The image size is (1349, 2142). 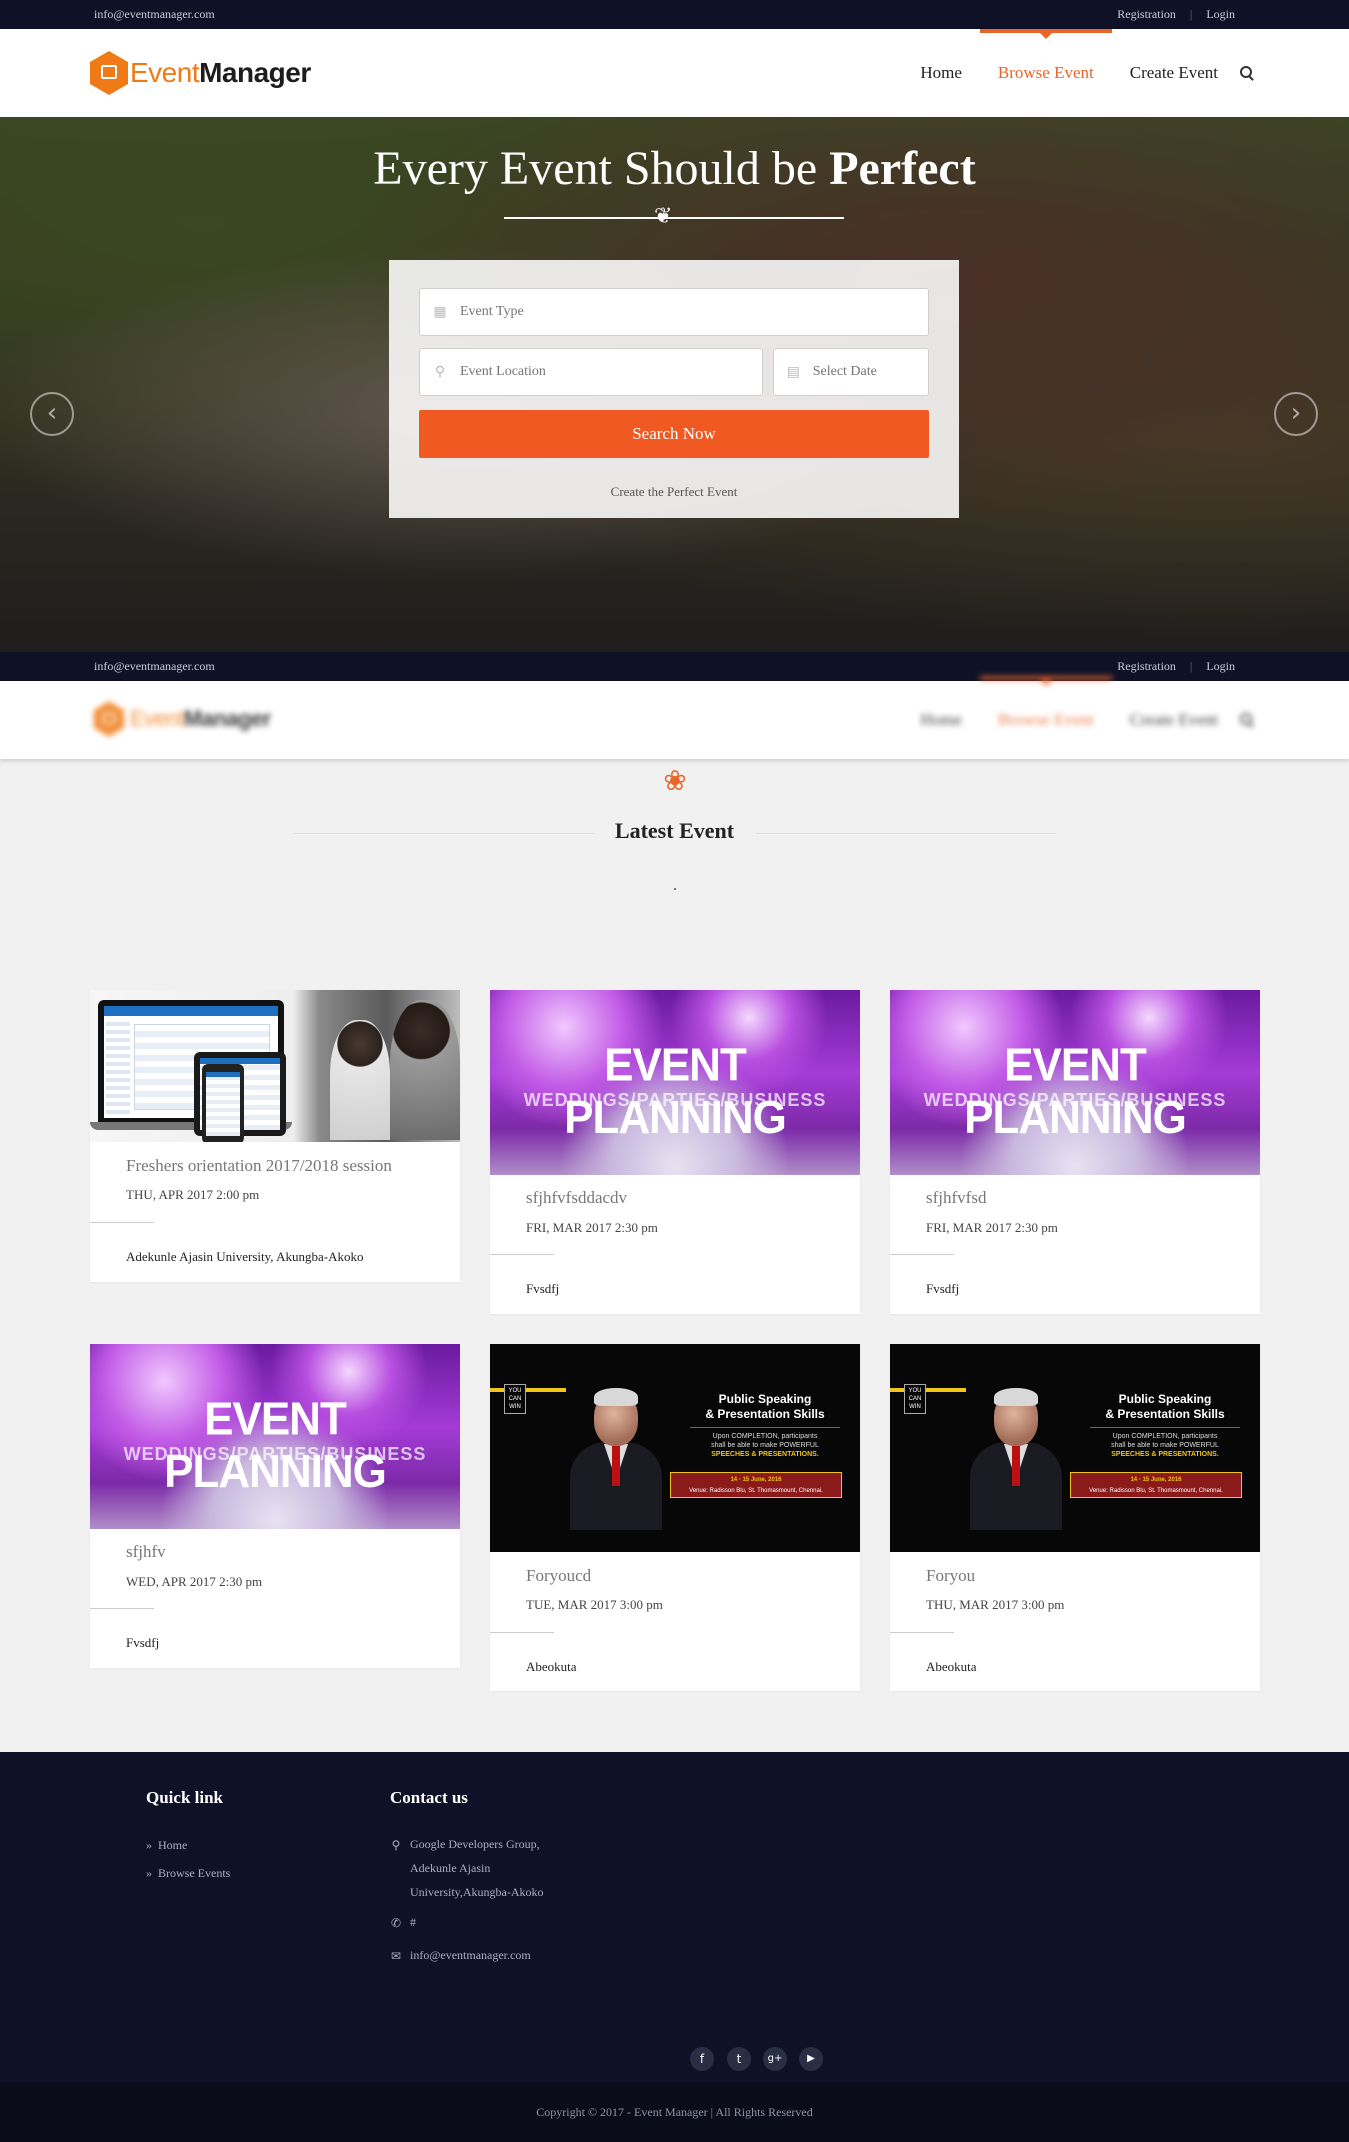 I want to click on contact-phone: #, so click(x=413, y=1922).